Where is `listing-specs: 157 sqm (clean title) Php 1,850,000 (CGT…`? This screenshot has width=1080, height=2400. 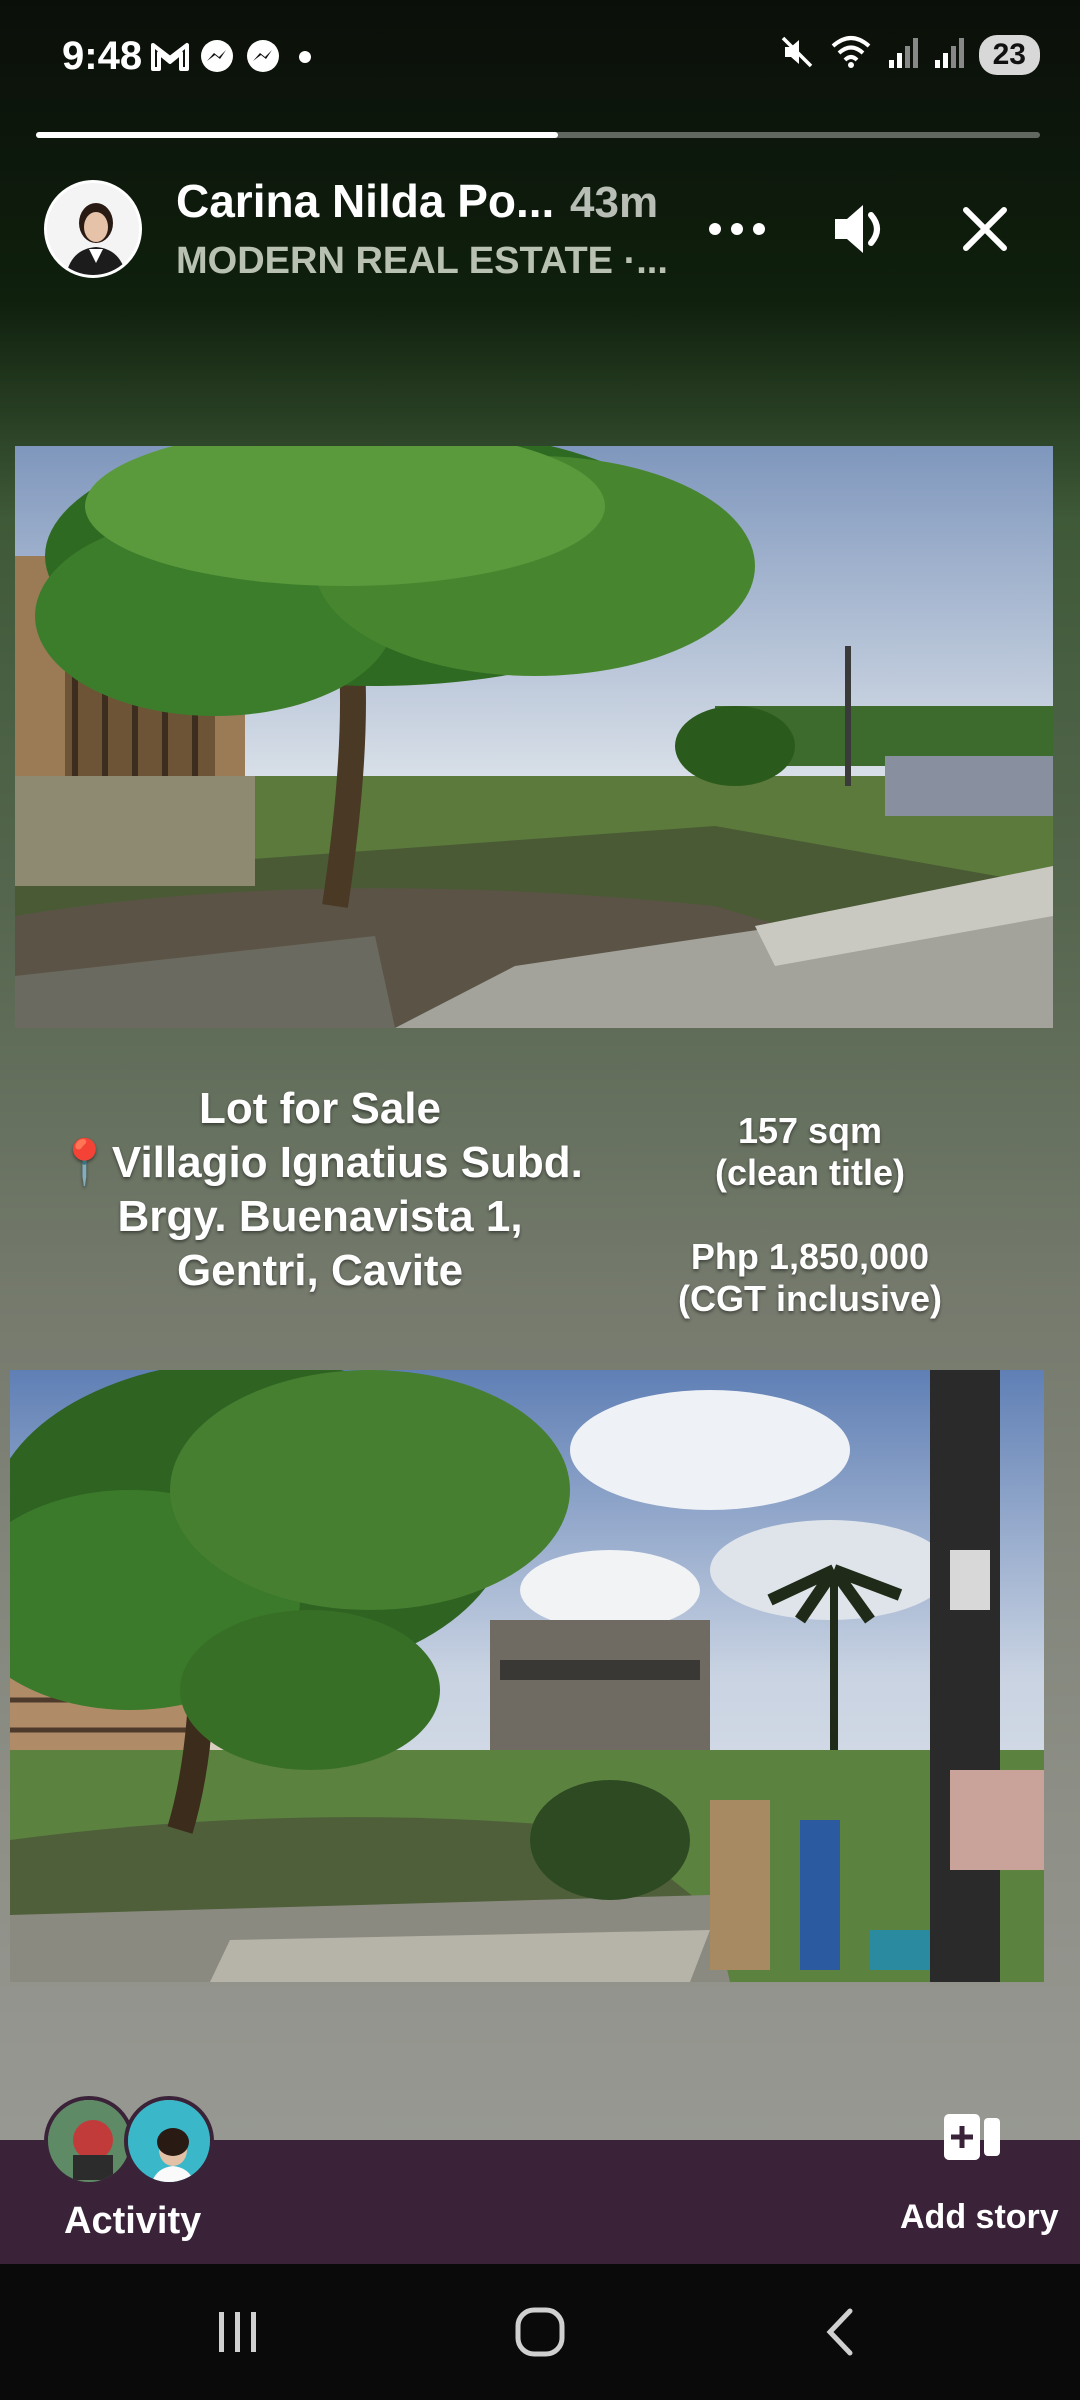 listing-specs: 157 sqm (clean title) Php 1,850,000 (CGT… is located at coordinates (810, 1215).